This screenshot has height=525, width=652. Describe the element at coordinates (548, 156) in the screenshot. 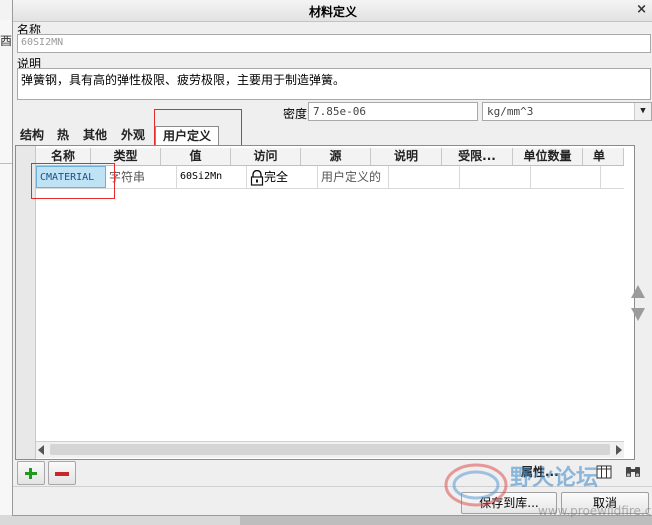

I see `column-header-unit-quantity: 单位数量` at that location.